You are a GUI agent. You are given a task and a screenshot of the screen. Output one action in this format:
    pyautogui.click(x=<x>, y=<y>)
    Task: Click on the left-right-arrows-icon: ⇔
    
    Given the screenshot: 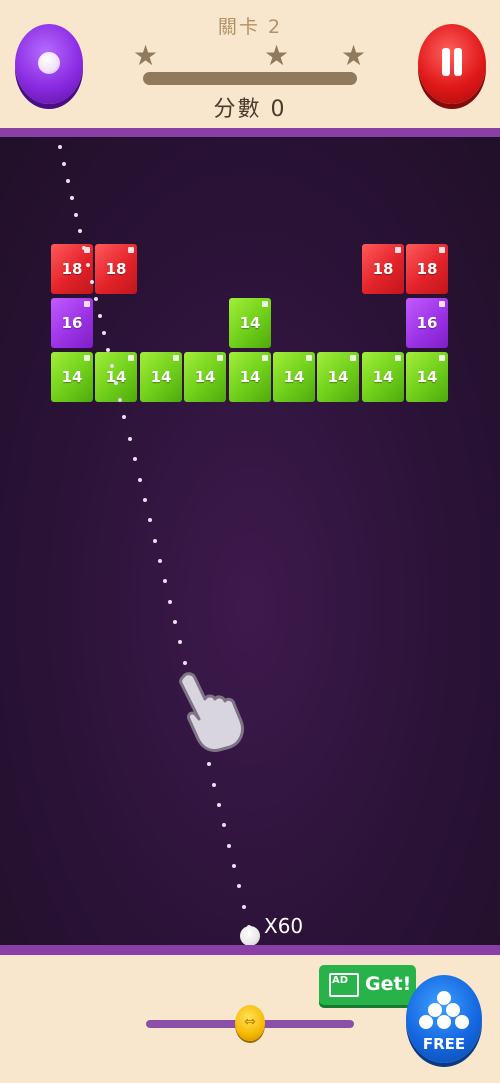 What is the action you would take?
    pyautogui.click(x=250, y=1022)
    